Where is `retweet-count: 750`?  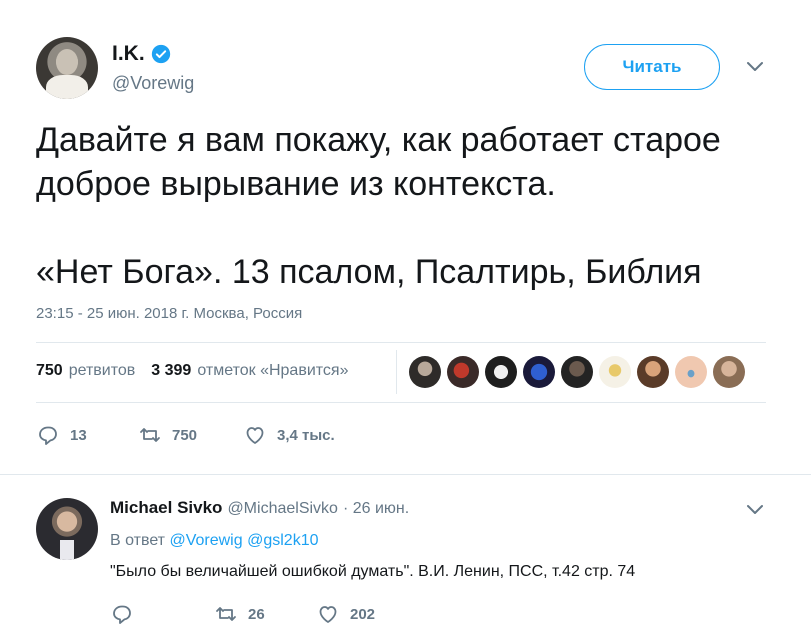
retweet-count: 750 is located at coordinates (185, 435).